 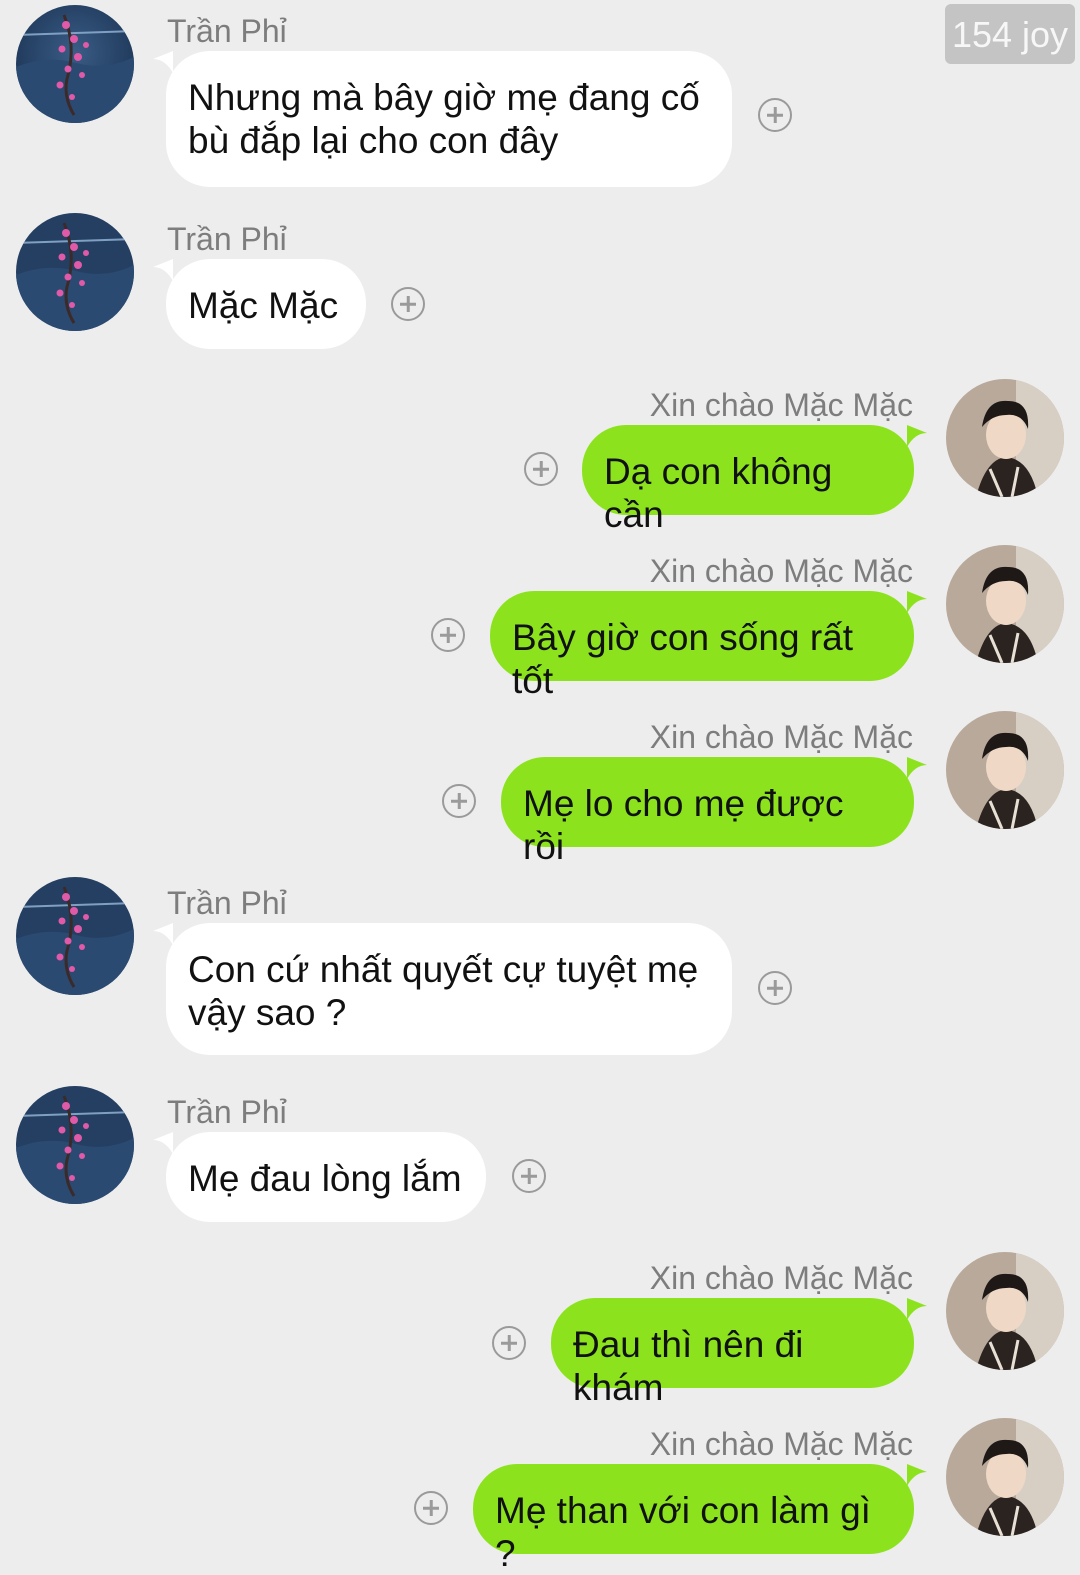 What do you see at coordinates (748, 480) in the screenshot?
I see `message-bubble: Dạ con không cần` at bounding box center [748, 480].